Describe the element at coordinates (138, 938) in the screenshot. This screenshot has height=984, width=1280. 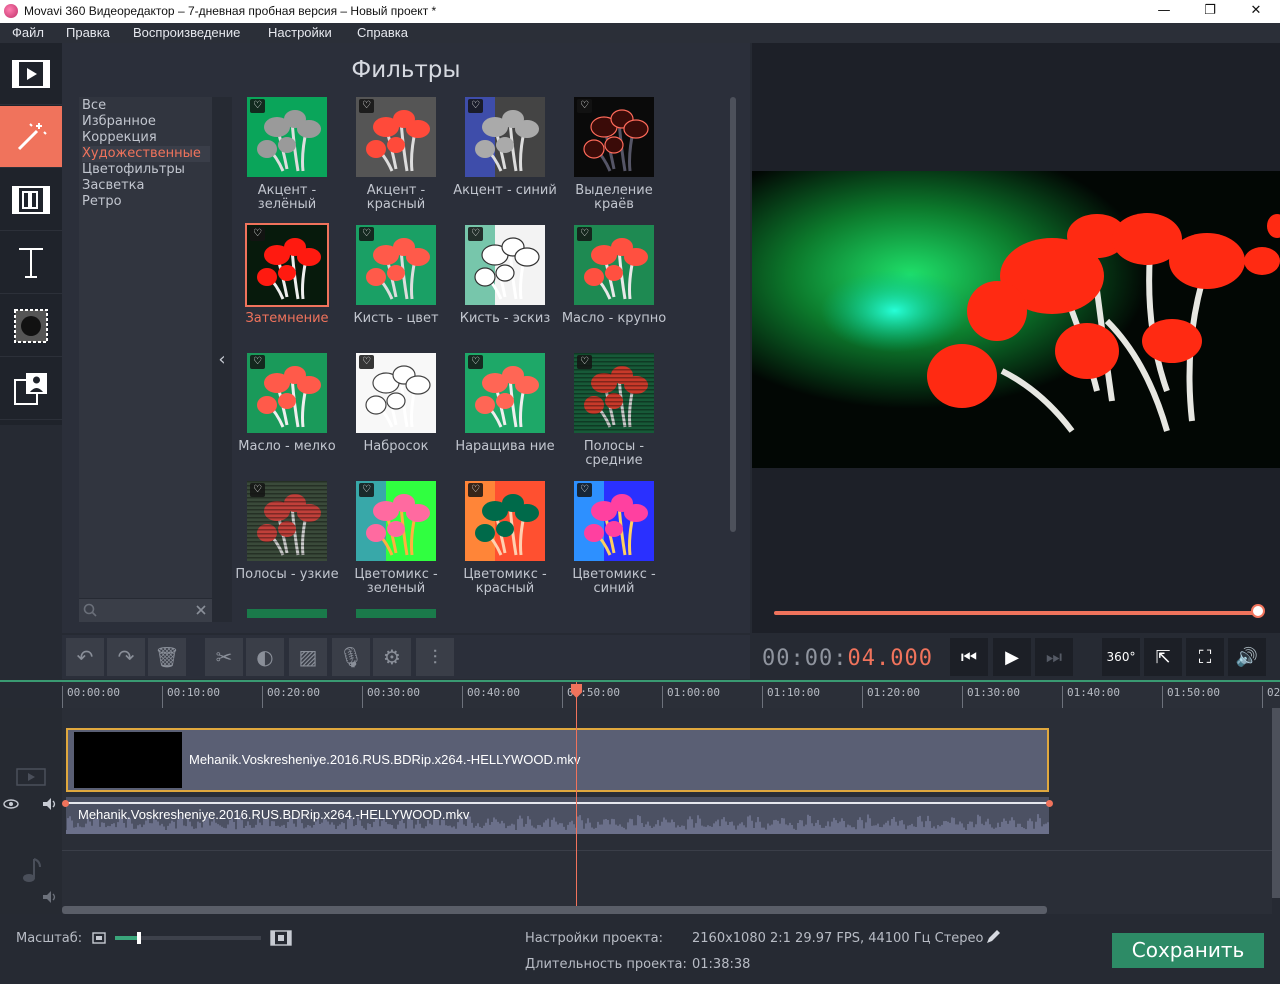
I see `zoom-slider-handle` at that location.